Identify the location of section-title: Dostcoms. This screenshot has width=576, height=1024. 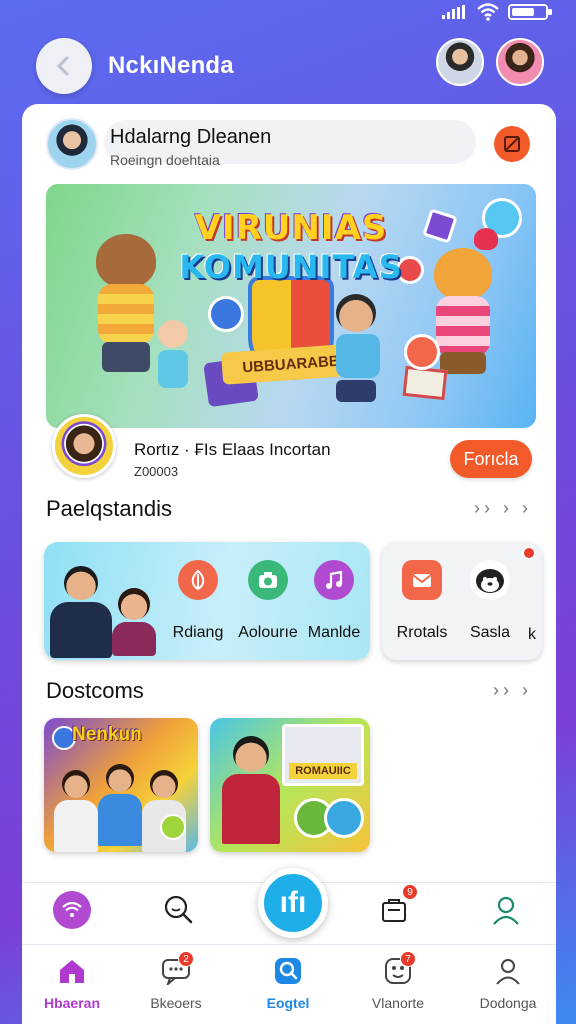
(95, 690).